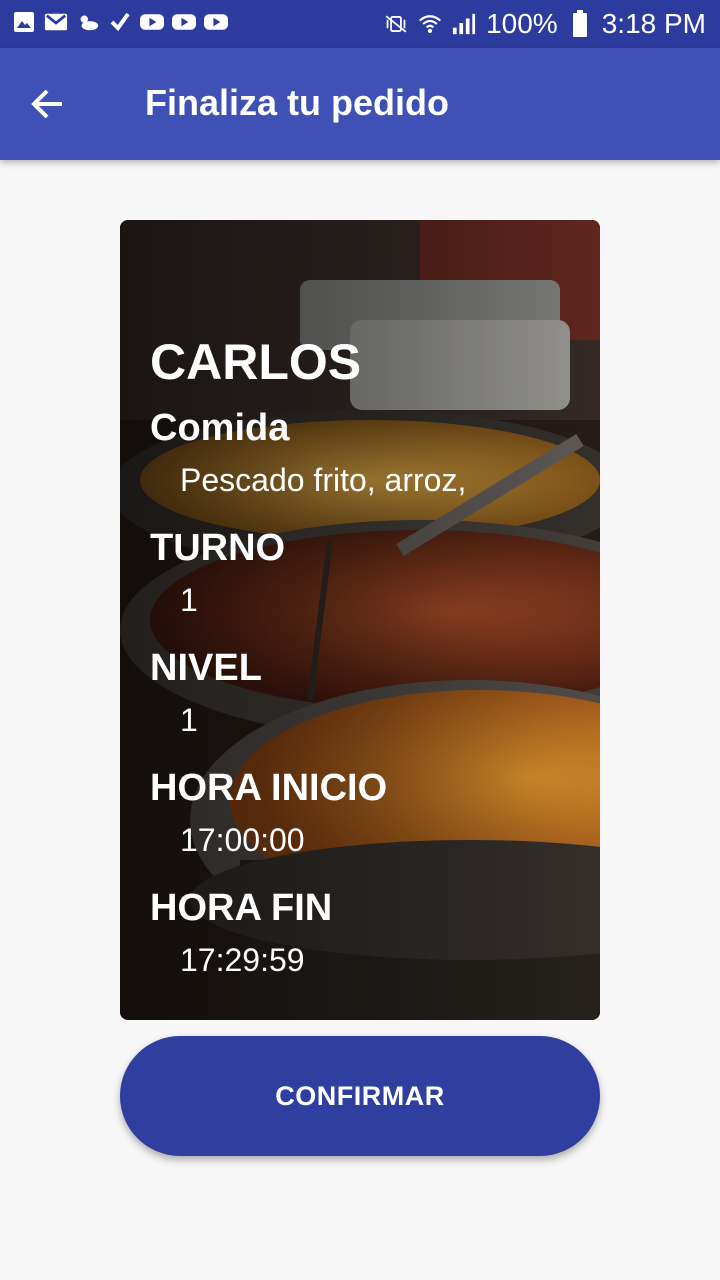  I want to click on vibrate-icon, so click(396, 24).